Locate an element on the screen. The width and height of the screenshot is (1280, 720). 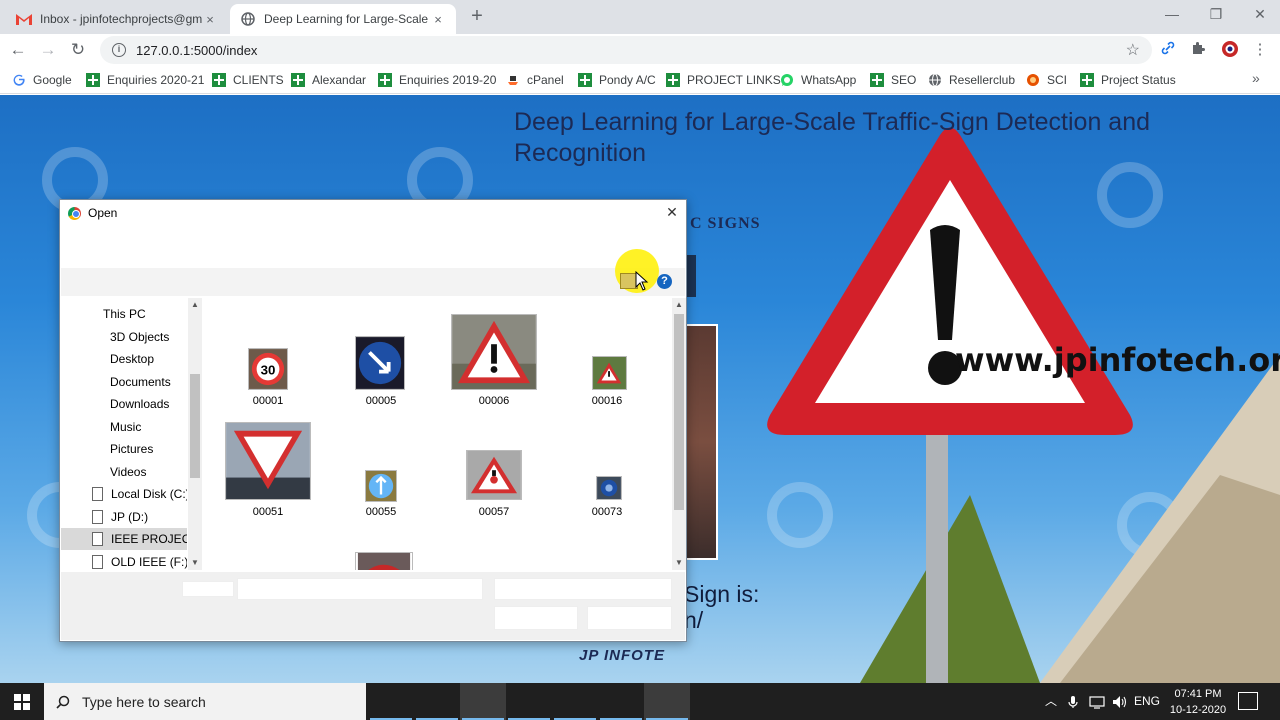
network-icon is located at coordinates (1097, 701).